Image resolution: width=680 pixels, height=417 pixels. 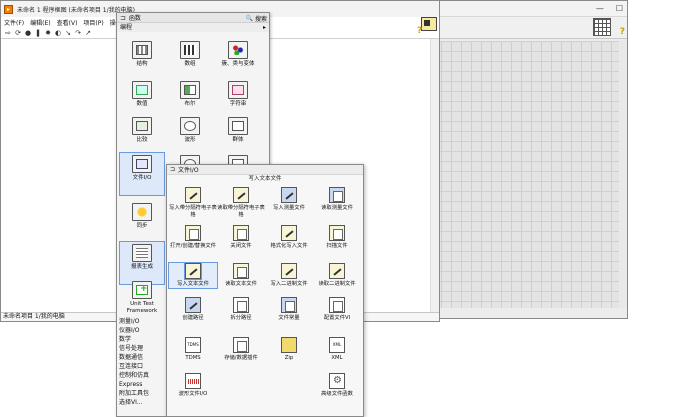 I want to click on context-help-icon: ?, so click(x=419, y=31).